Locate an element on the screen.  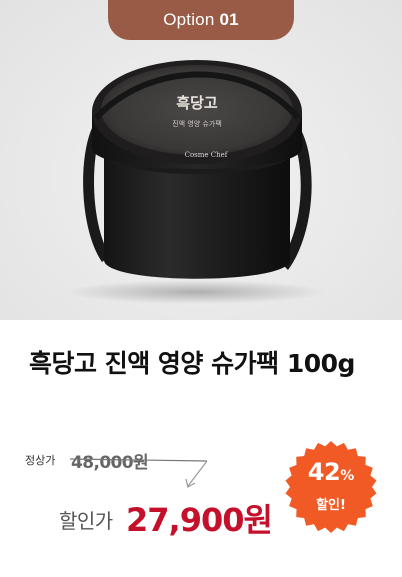
sale-price-label: 할인가 is located at coordinates (86, 521).